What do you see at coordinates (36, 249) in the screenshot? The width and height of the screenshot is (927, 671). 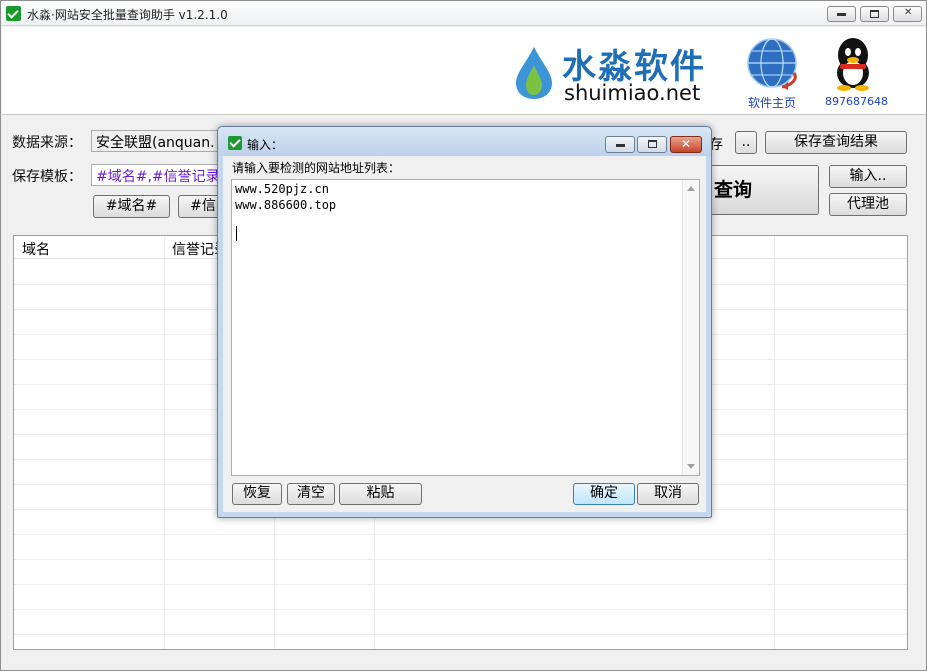 I see `column-header-domain: 域名` at bounding box center [36, 249].